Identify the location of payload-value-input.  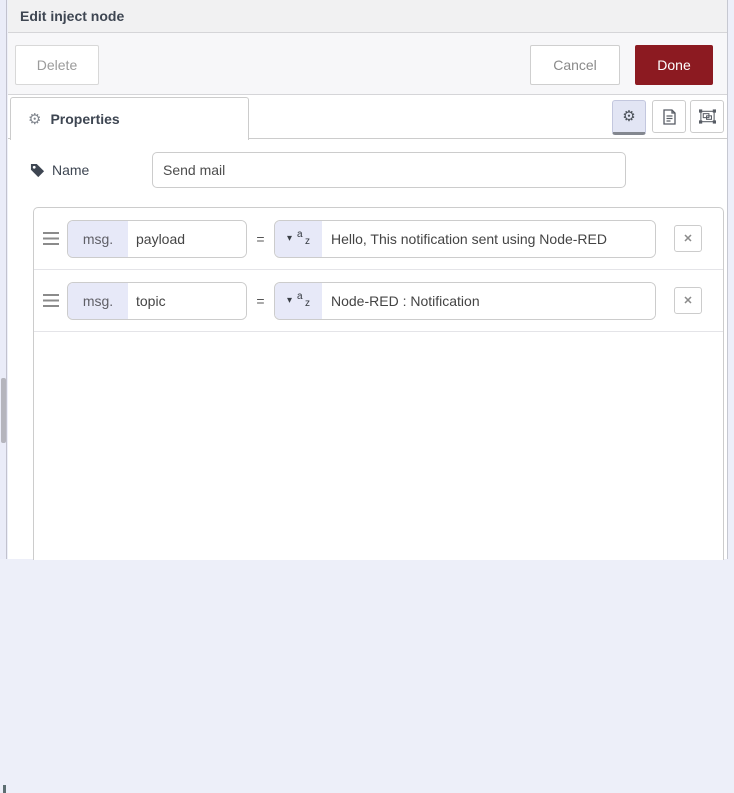
(488, 238).